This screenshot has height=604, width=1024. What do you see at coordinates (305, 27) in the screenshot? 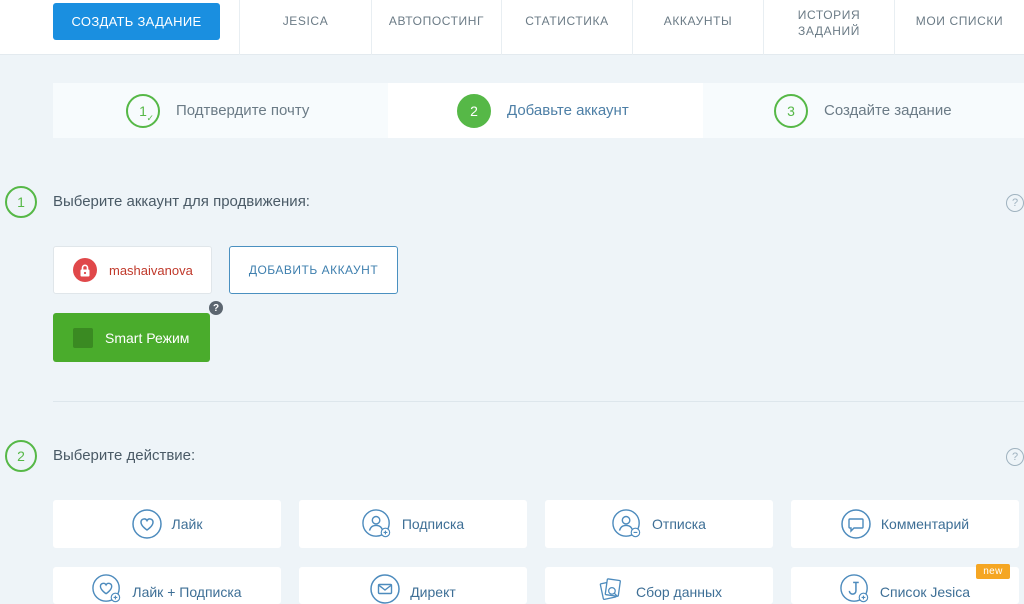
I see `tab-jesica: JESICA` at bounding box center [305, 27].